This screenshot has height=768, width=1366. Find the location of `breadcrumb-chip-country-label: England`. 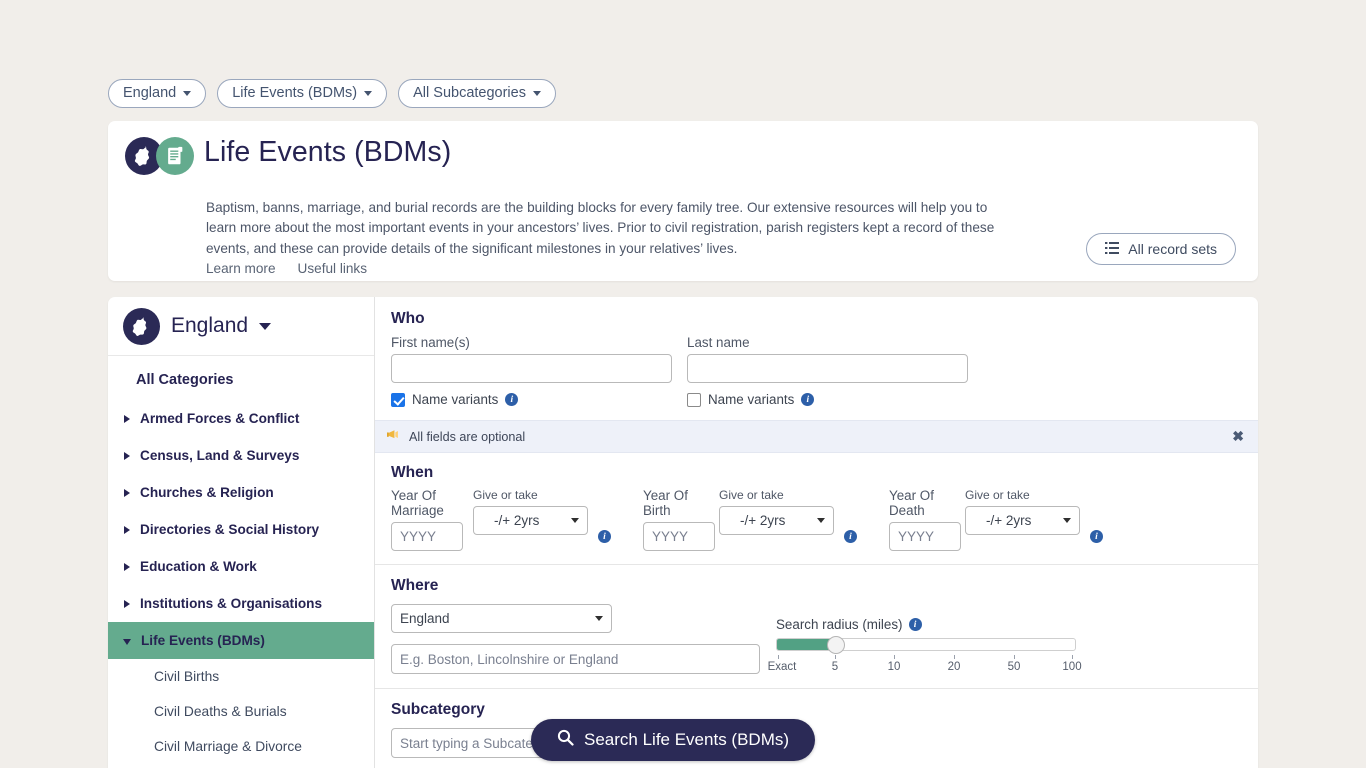

breadcrumb-chip-country-label: England is located at coordinates (150, 93).